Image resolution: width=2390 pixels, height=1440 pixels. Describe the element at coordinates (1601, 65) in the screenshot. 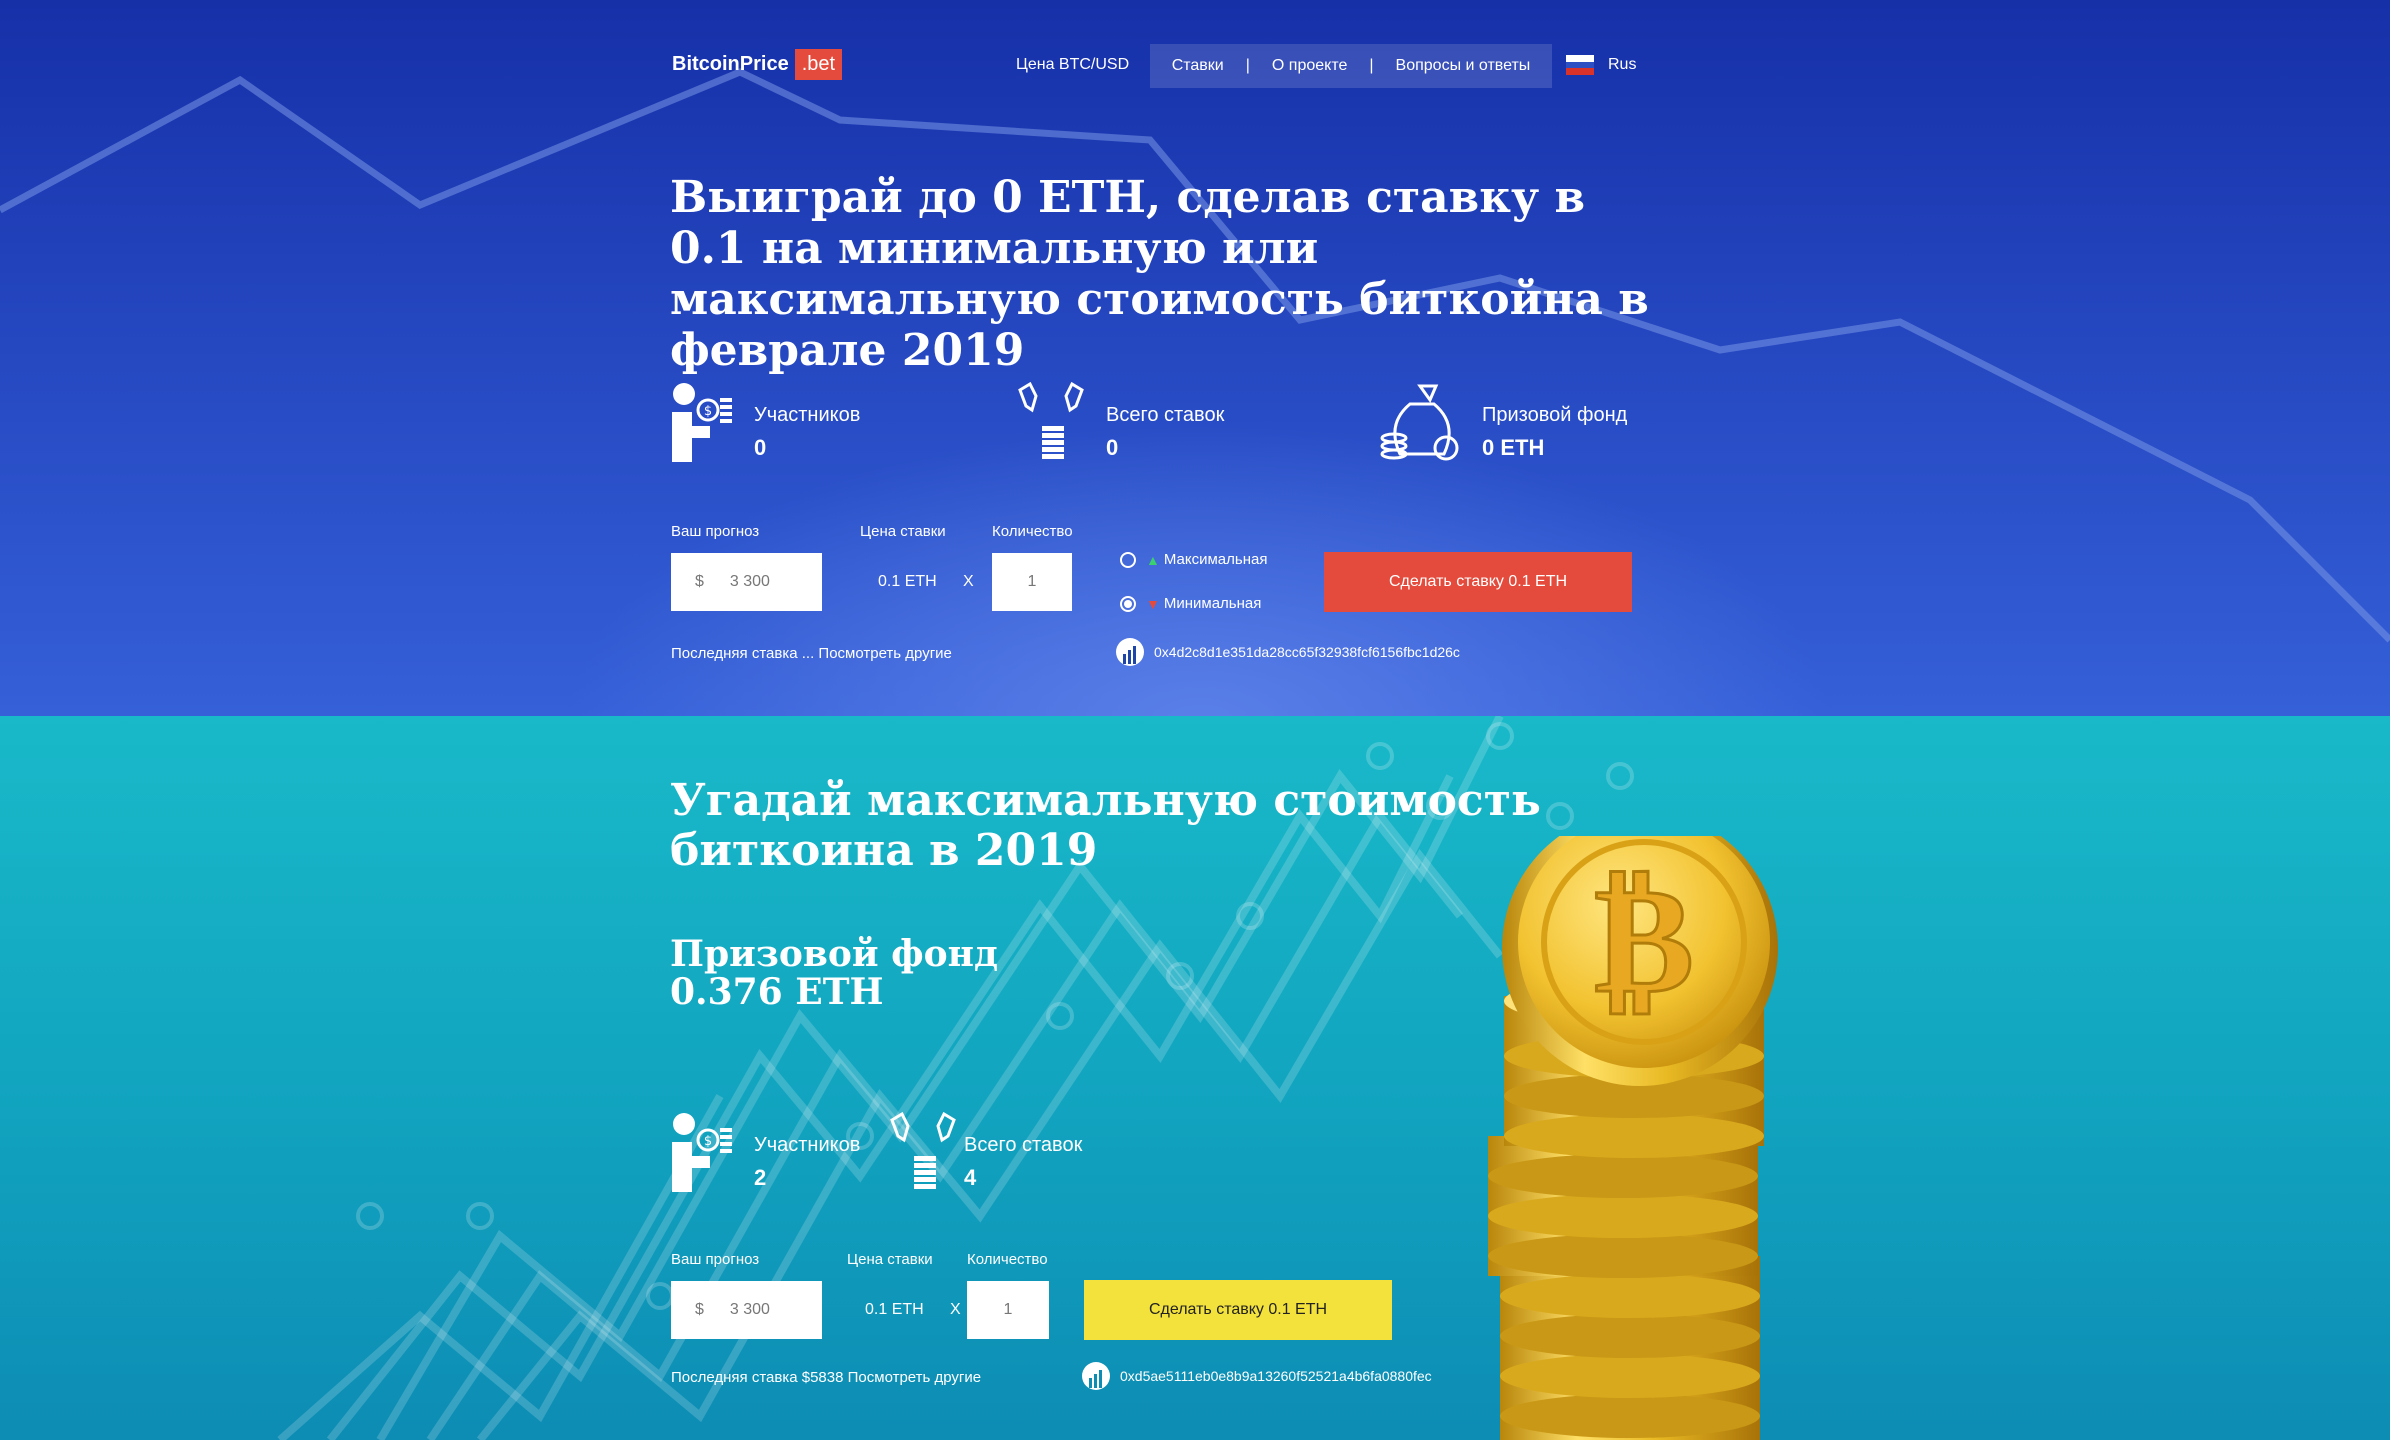

I see `language-selector: Rus` at that location.